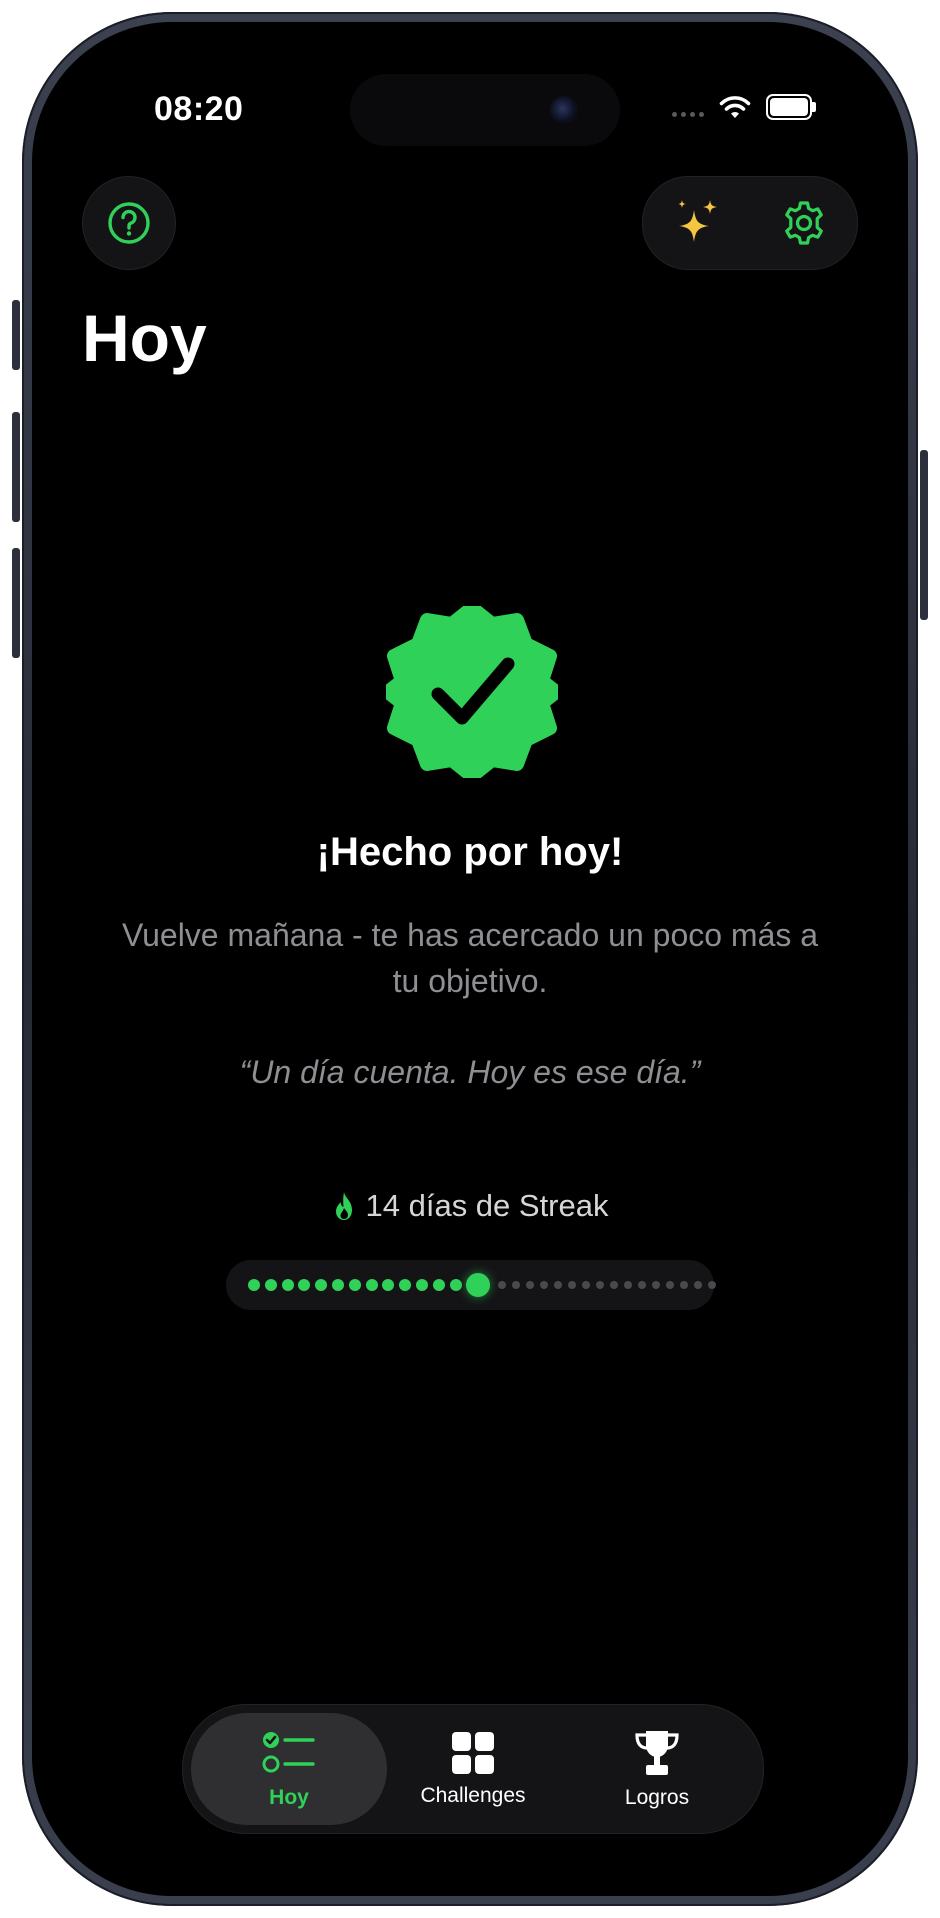 The image size is (940, 1918). I want to click on sparkles-icon, so click(697, 221).